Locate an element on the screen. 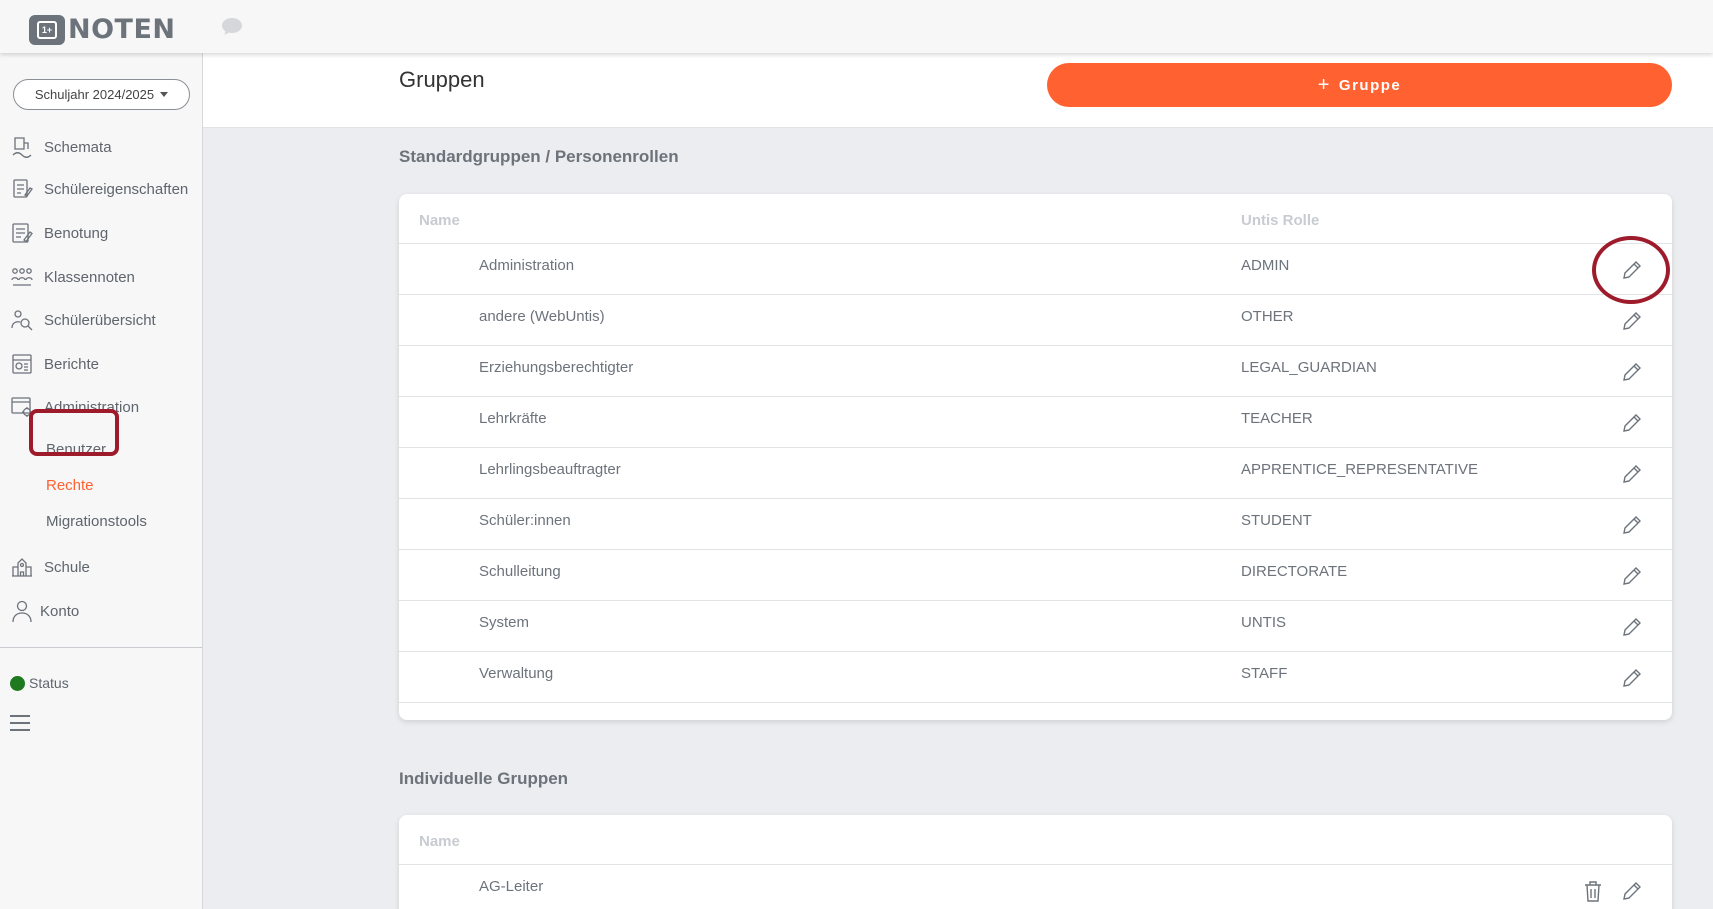 The width and height of the screenshot is (1713, 909). sidebar-item-schuelereigenschaften: Schülereigenschaften is located at coordinates (99, 189).